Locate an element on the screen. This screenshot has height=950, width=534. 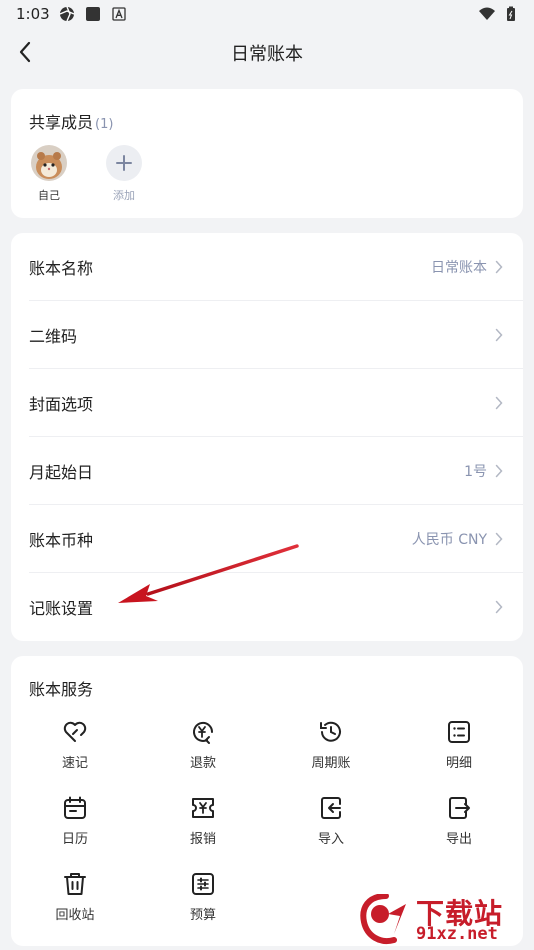
row-label: 账本名称 is located at coordinates (61, 268).